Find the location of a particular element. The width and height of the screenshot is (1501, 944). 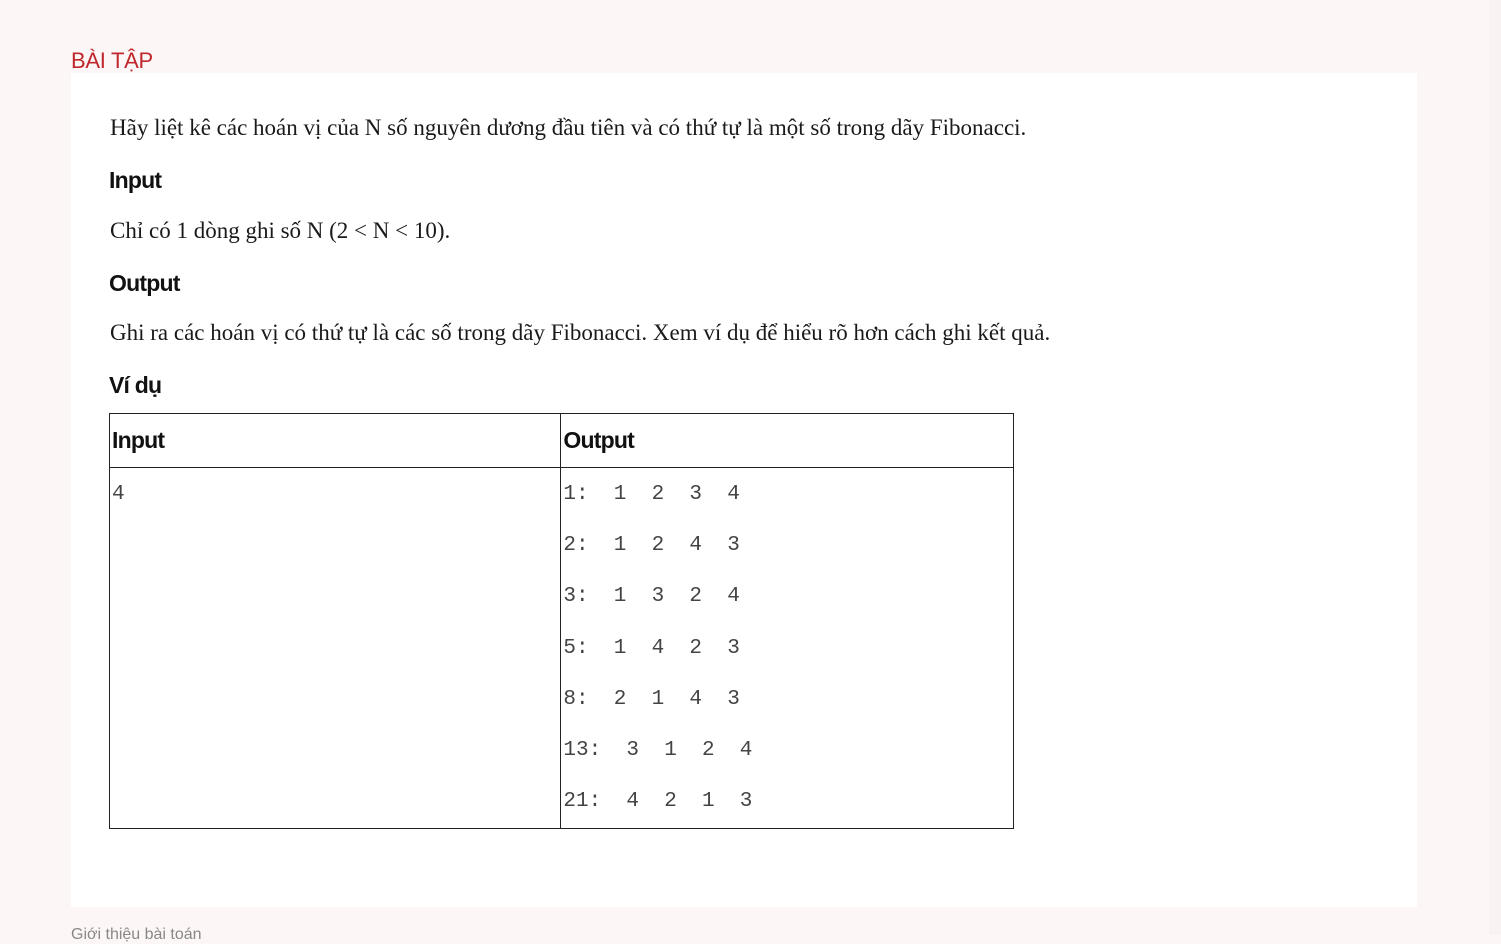

example-table-header-row: Input Output is located at coordinates (561, 440).